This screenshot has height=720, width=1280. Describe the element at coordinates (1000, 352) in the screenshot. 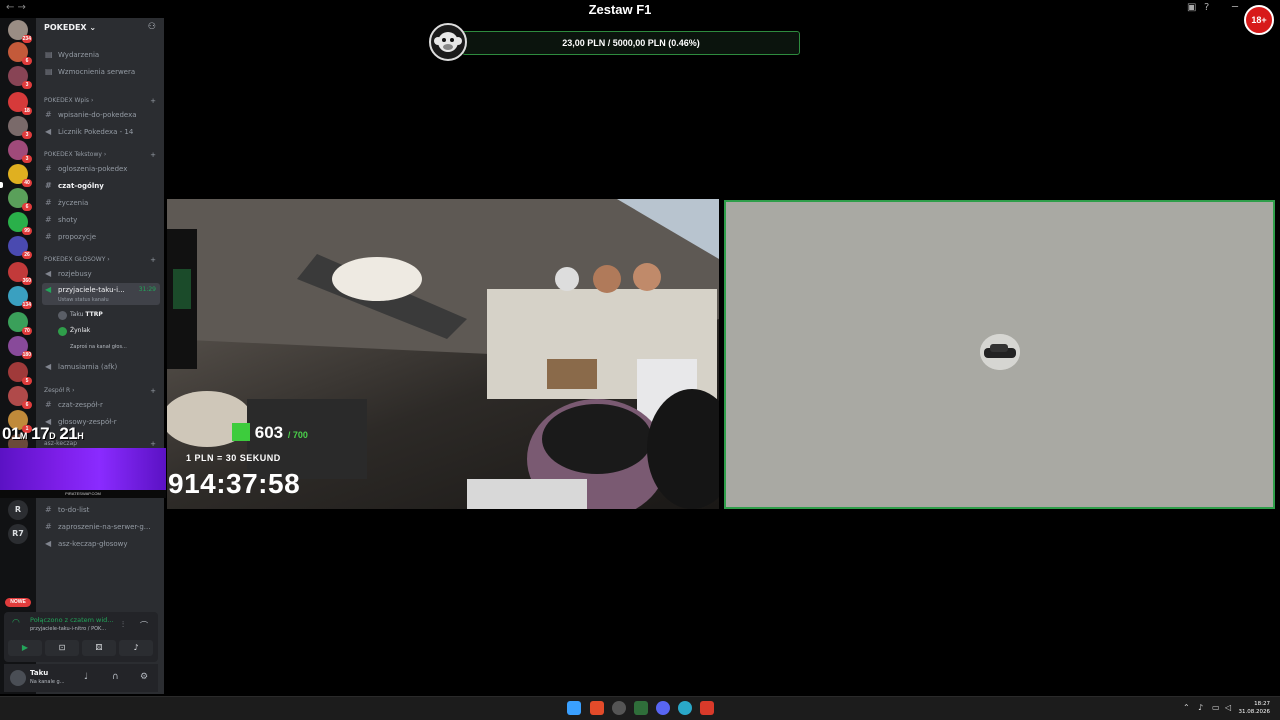

I see `participant-avatar` at that location.